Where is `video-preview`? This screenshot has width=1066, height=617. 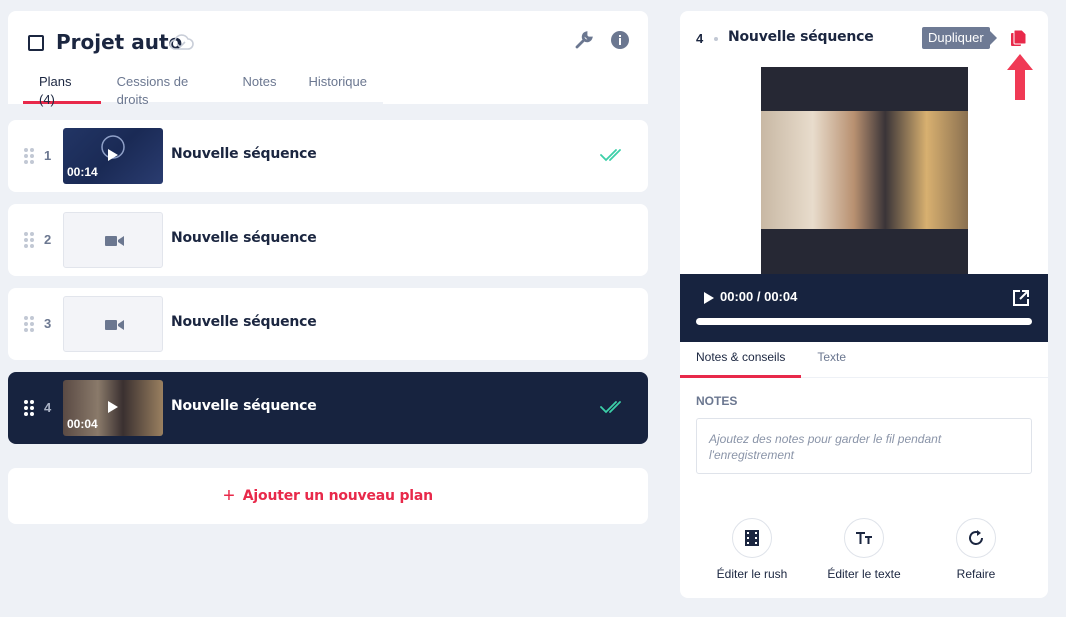
video-preview is located at coordinates (864, 170).